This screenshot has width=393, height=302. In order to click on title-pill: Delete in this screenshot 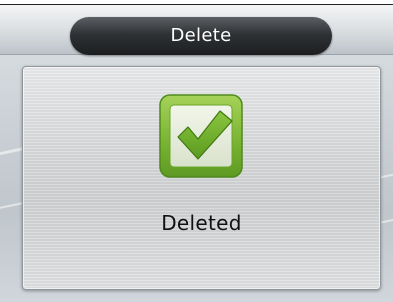, I will do `click(201, 36)`.